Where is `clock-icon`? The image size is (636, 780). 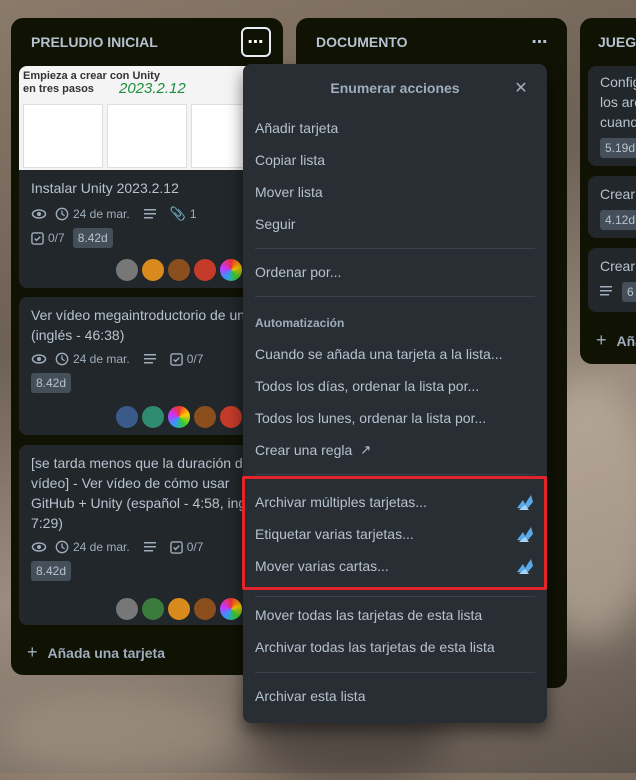
clock-icon is located at coordinates (62, 359).